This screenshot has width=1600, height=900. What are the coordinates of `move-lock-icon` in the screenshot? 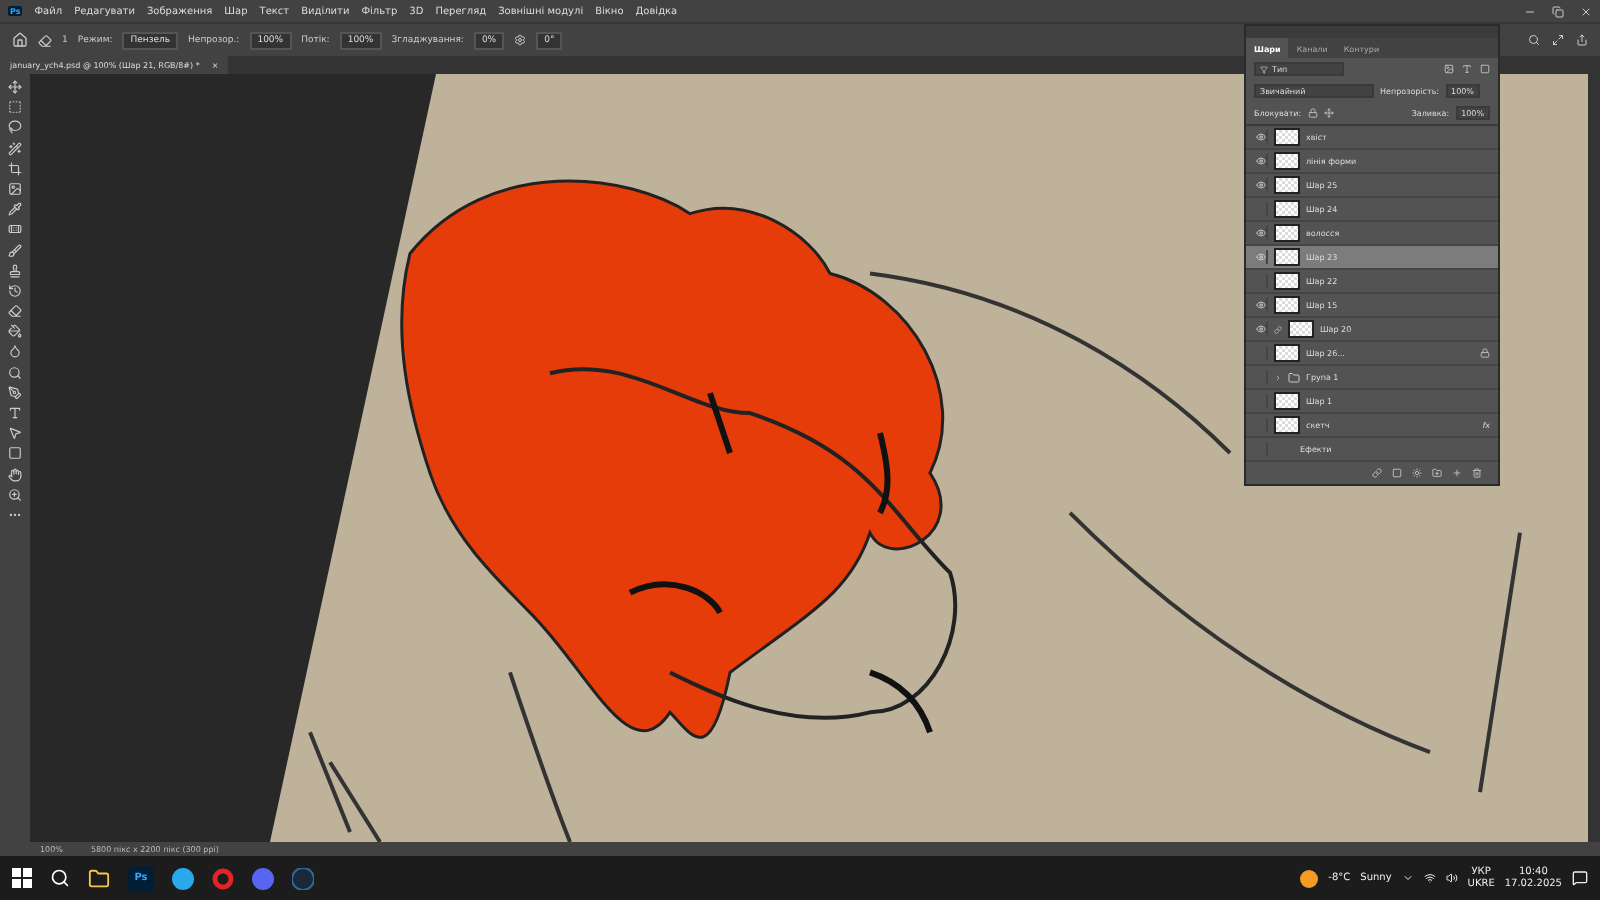 It's located at (1328, 113).